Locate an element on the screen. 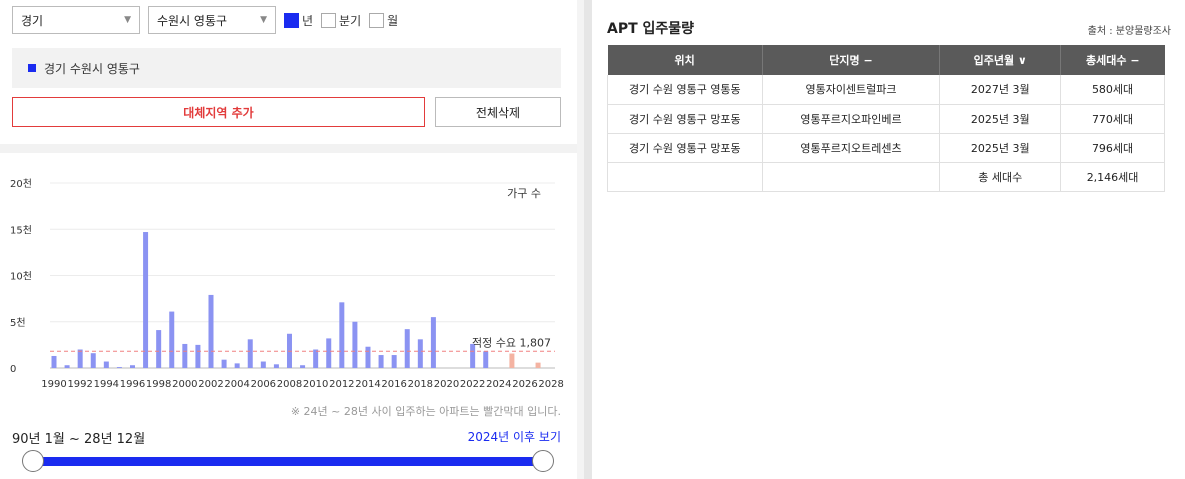 Image resolution: width=1185 pixels, height=479 pixels. section-separator is located at coordinates (288, 148).